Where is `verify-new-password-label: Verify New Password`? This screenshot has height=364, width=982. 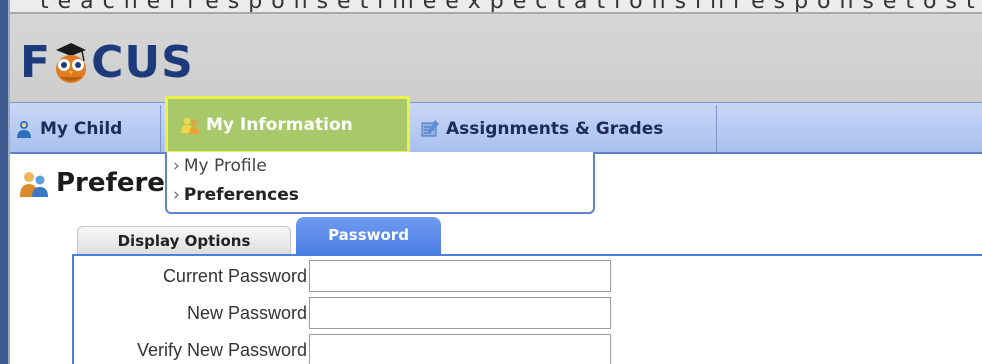
verify-new-password-label: Verify New Password is located at coordinates (221, 349).